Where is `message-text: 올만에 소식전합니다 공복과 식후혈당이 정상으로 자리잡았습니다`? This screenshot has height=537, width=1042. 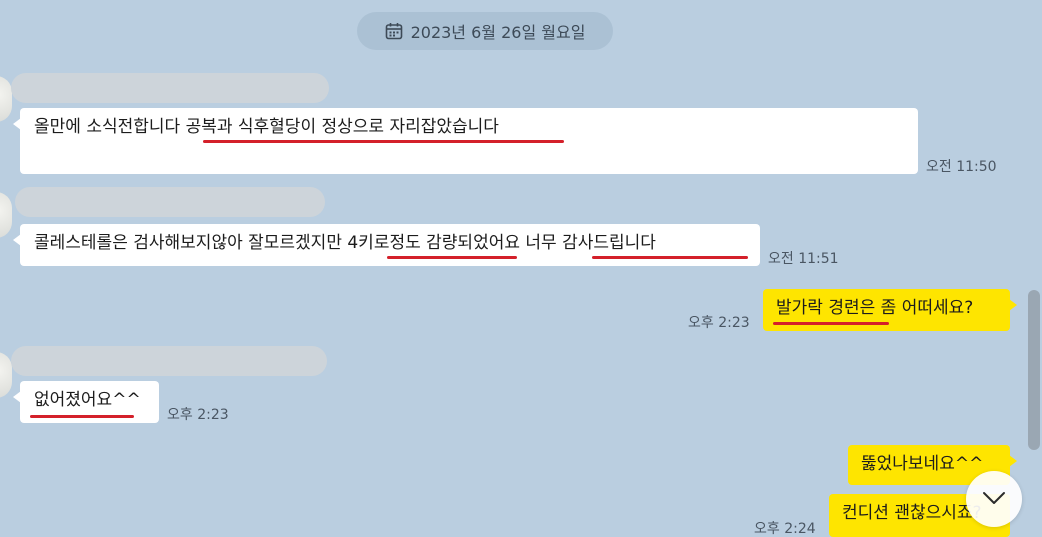 message-text: 올만에 소식전합니다 공복과 식후혈당이 정상으로 자리잡았습니다 is located at coordinates (266, 127).